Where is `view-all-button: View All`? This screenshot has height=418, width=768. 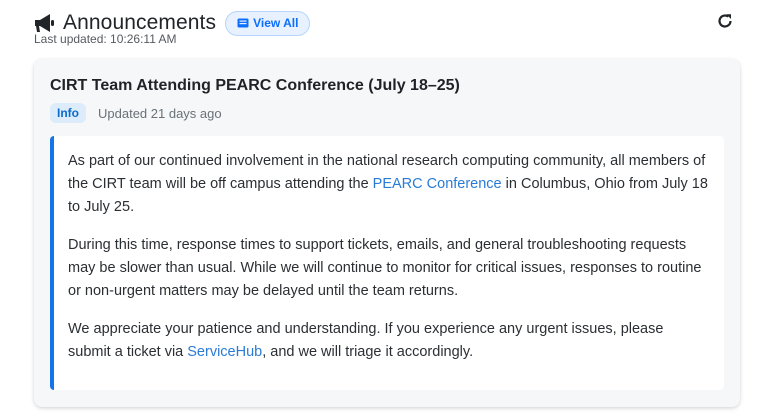 view-all-button: View All is located at coordinates (268, 23).